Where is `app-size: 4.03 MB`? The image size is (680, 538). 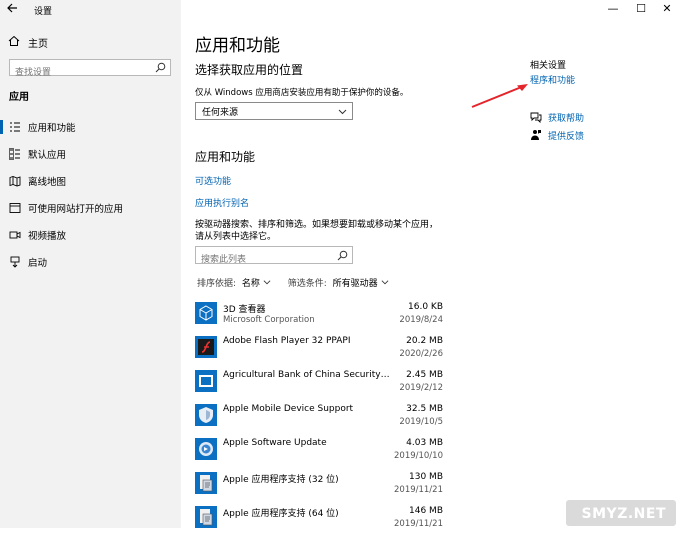
app-size: 4.03 MB is located at coordinates (424, 443).